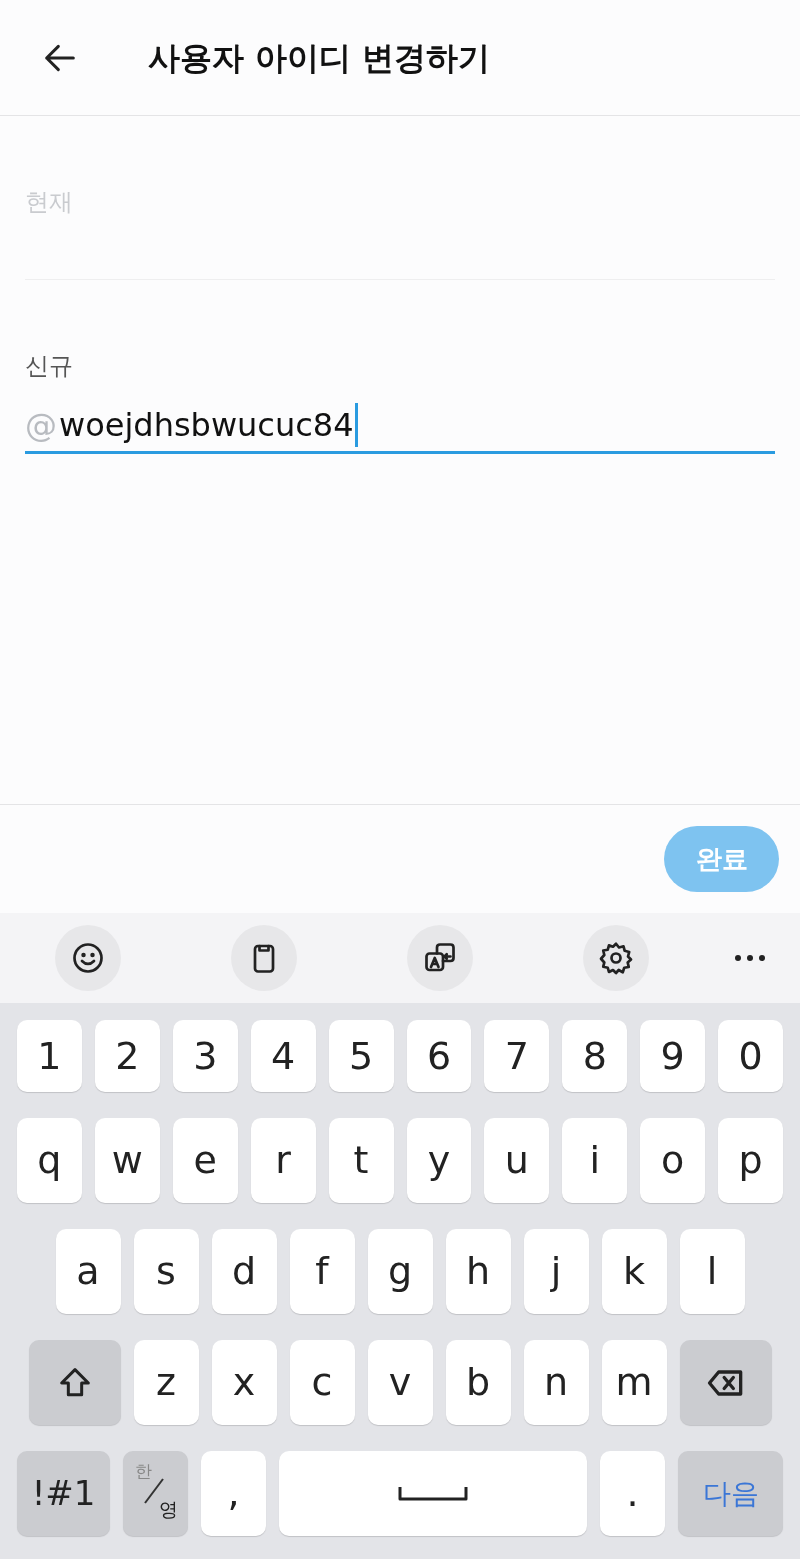 This screenshot has width=800, height=1559. I want to click on key: t, so click(361, 1160).